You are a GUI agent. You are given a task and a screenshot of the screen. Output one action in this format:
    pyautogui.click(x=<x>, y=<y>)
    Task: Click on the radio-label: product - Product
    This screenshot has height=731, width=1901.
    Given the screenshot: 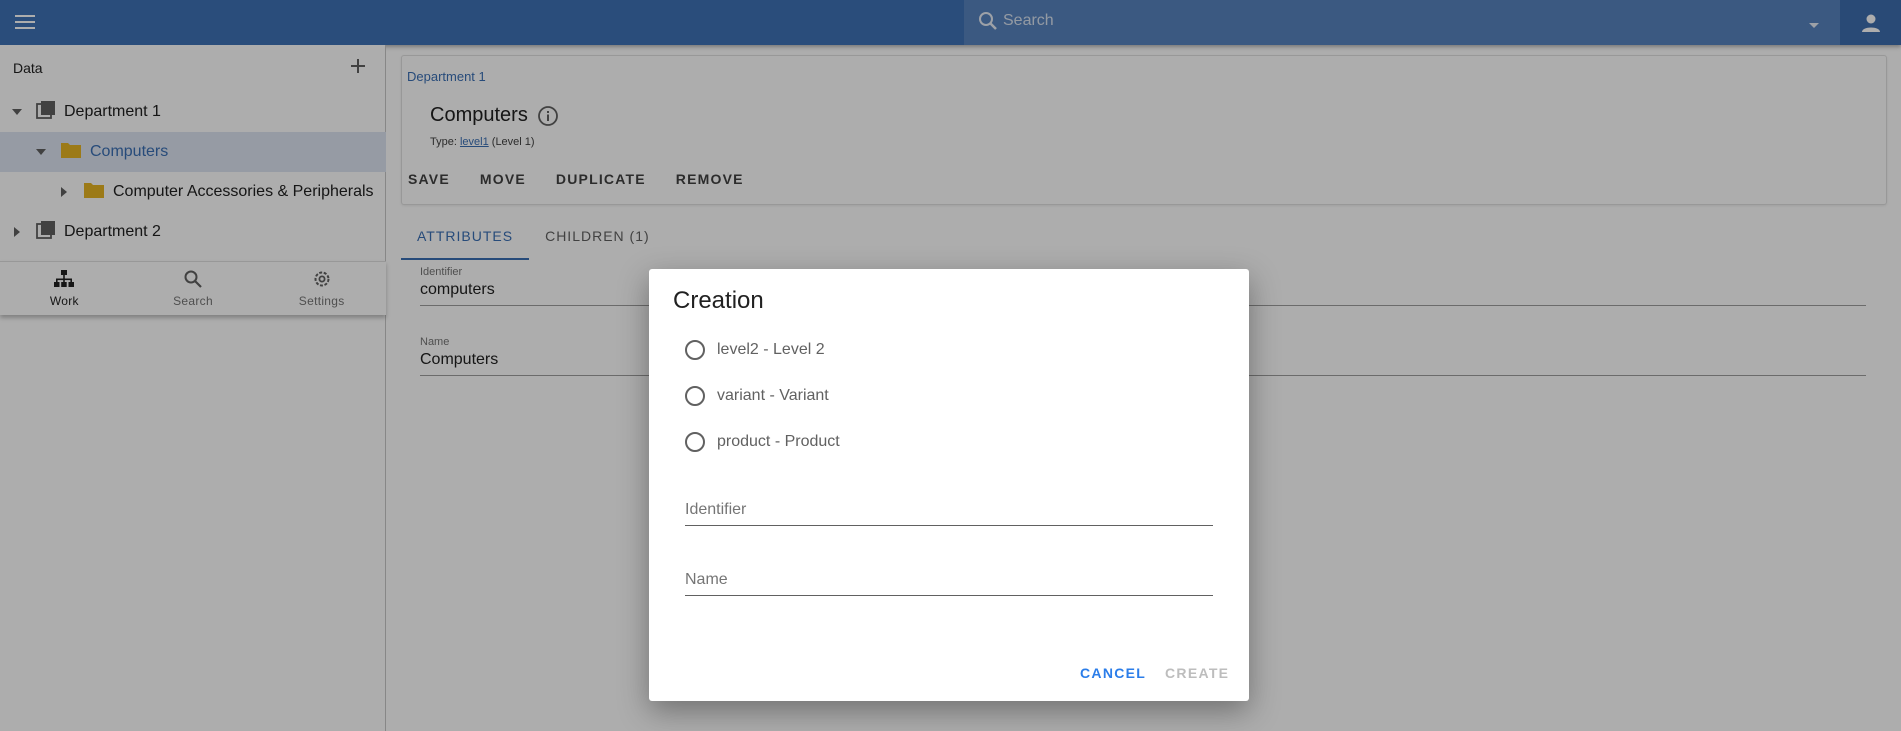 What is the action you would take?
    pyautogui.click(x=778, y=441)
    